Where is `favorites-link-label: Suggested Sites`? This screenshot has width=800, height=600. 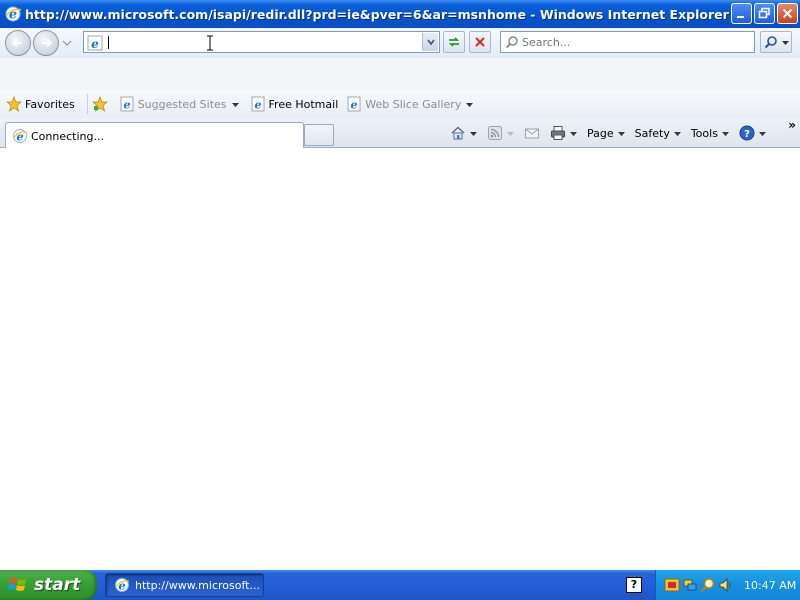
favorites-link-label: Suggested Sites is located at coordinates (182, 104).